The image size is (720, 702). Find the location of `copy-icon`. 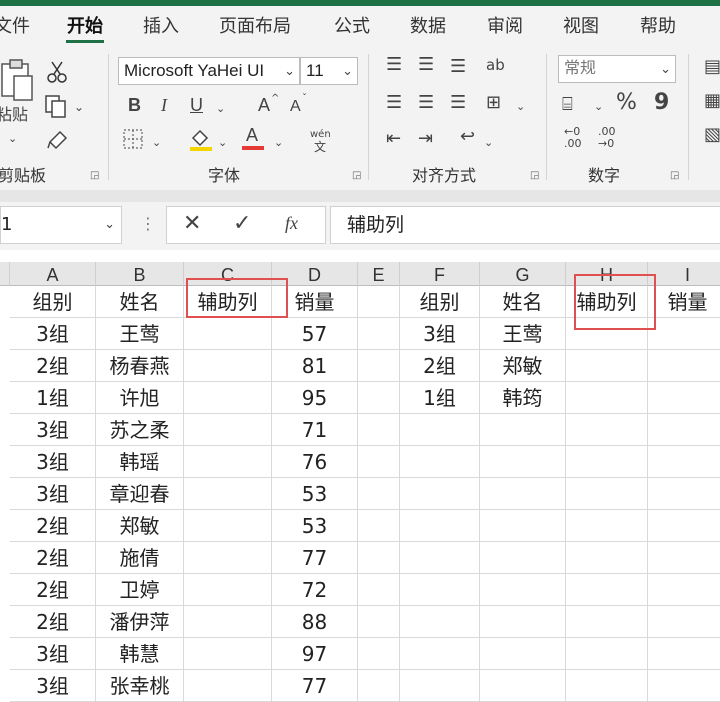

copy-icon is located at coordinates (57, 106).